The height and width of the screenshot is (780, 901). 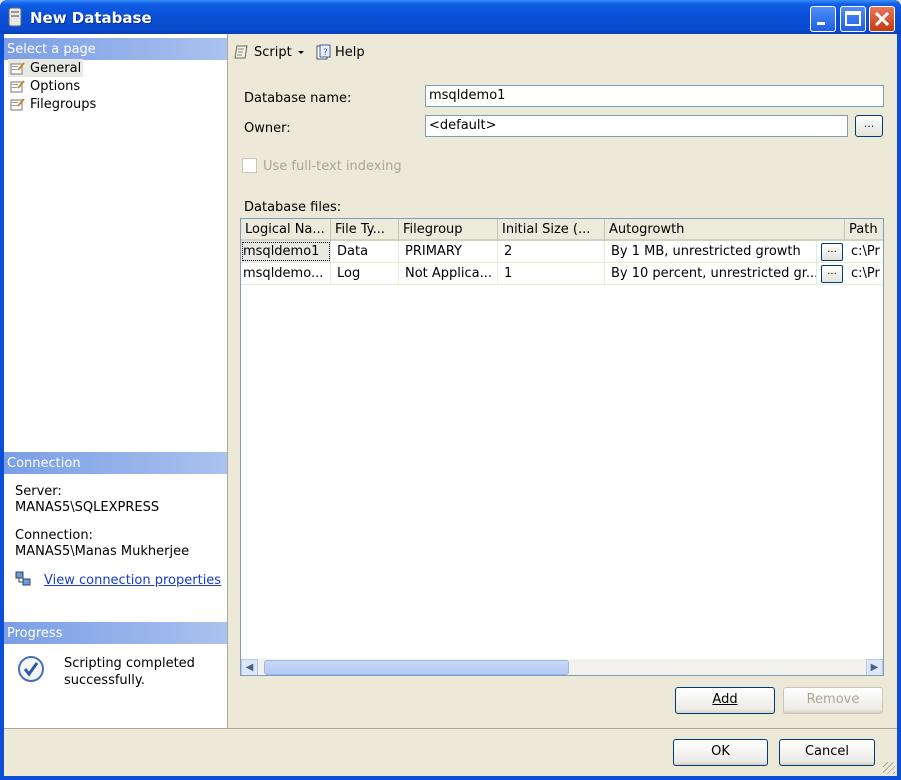 I want to click on cell-file-type: Data, so click(x=365, y=251).